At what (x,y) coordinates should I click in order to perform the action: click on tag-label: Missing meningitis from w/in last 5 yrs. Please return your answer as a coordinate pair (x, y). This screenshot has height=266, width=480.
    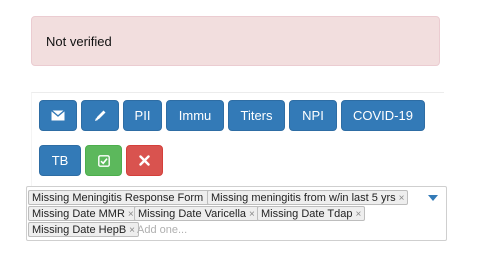
    Looking at the image, I should click on (303, 198).